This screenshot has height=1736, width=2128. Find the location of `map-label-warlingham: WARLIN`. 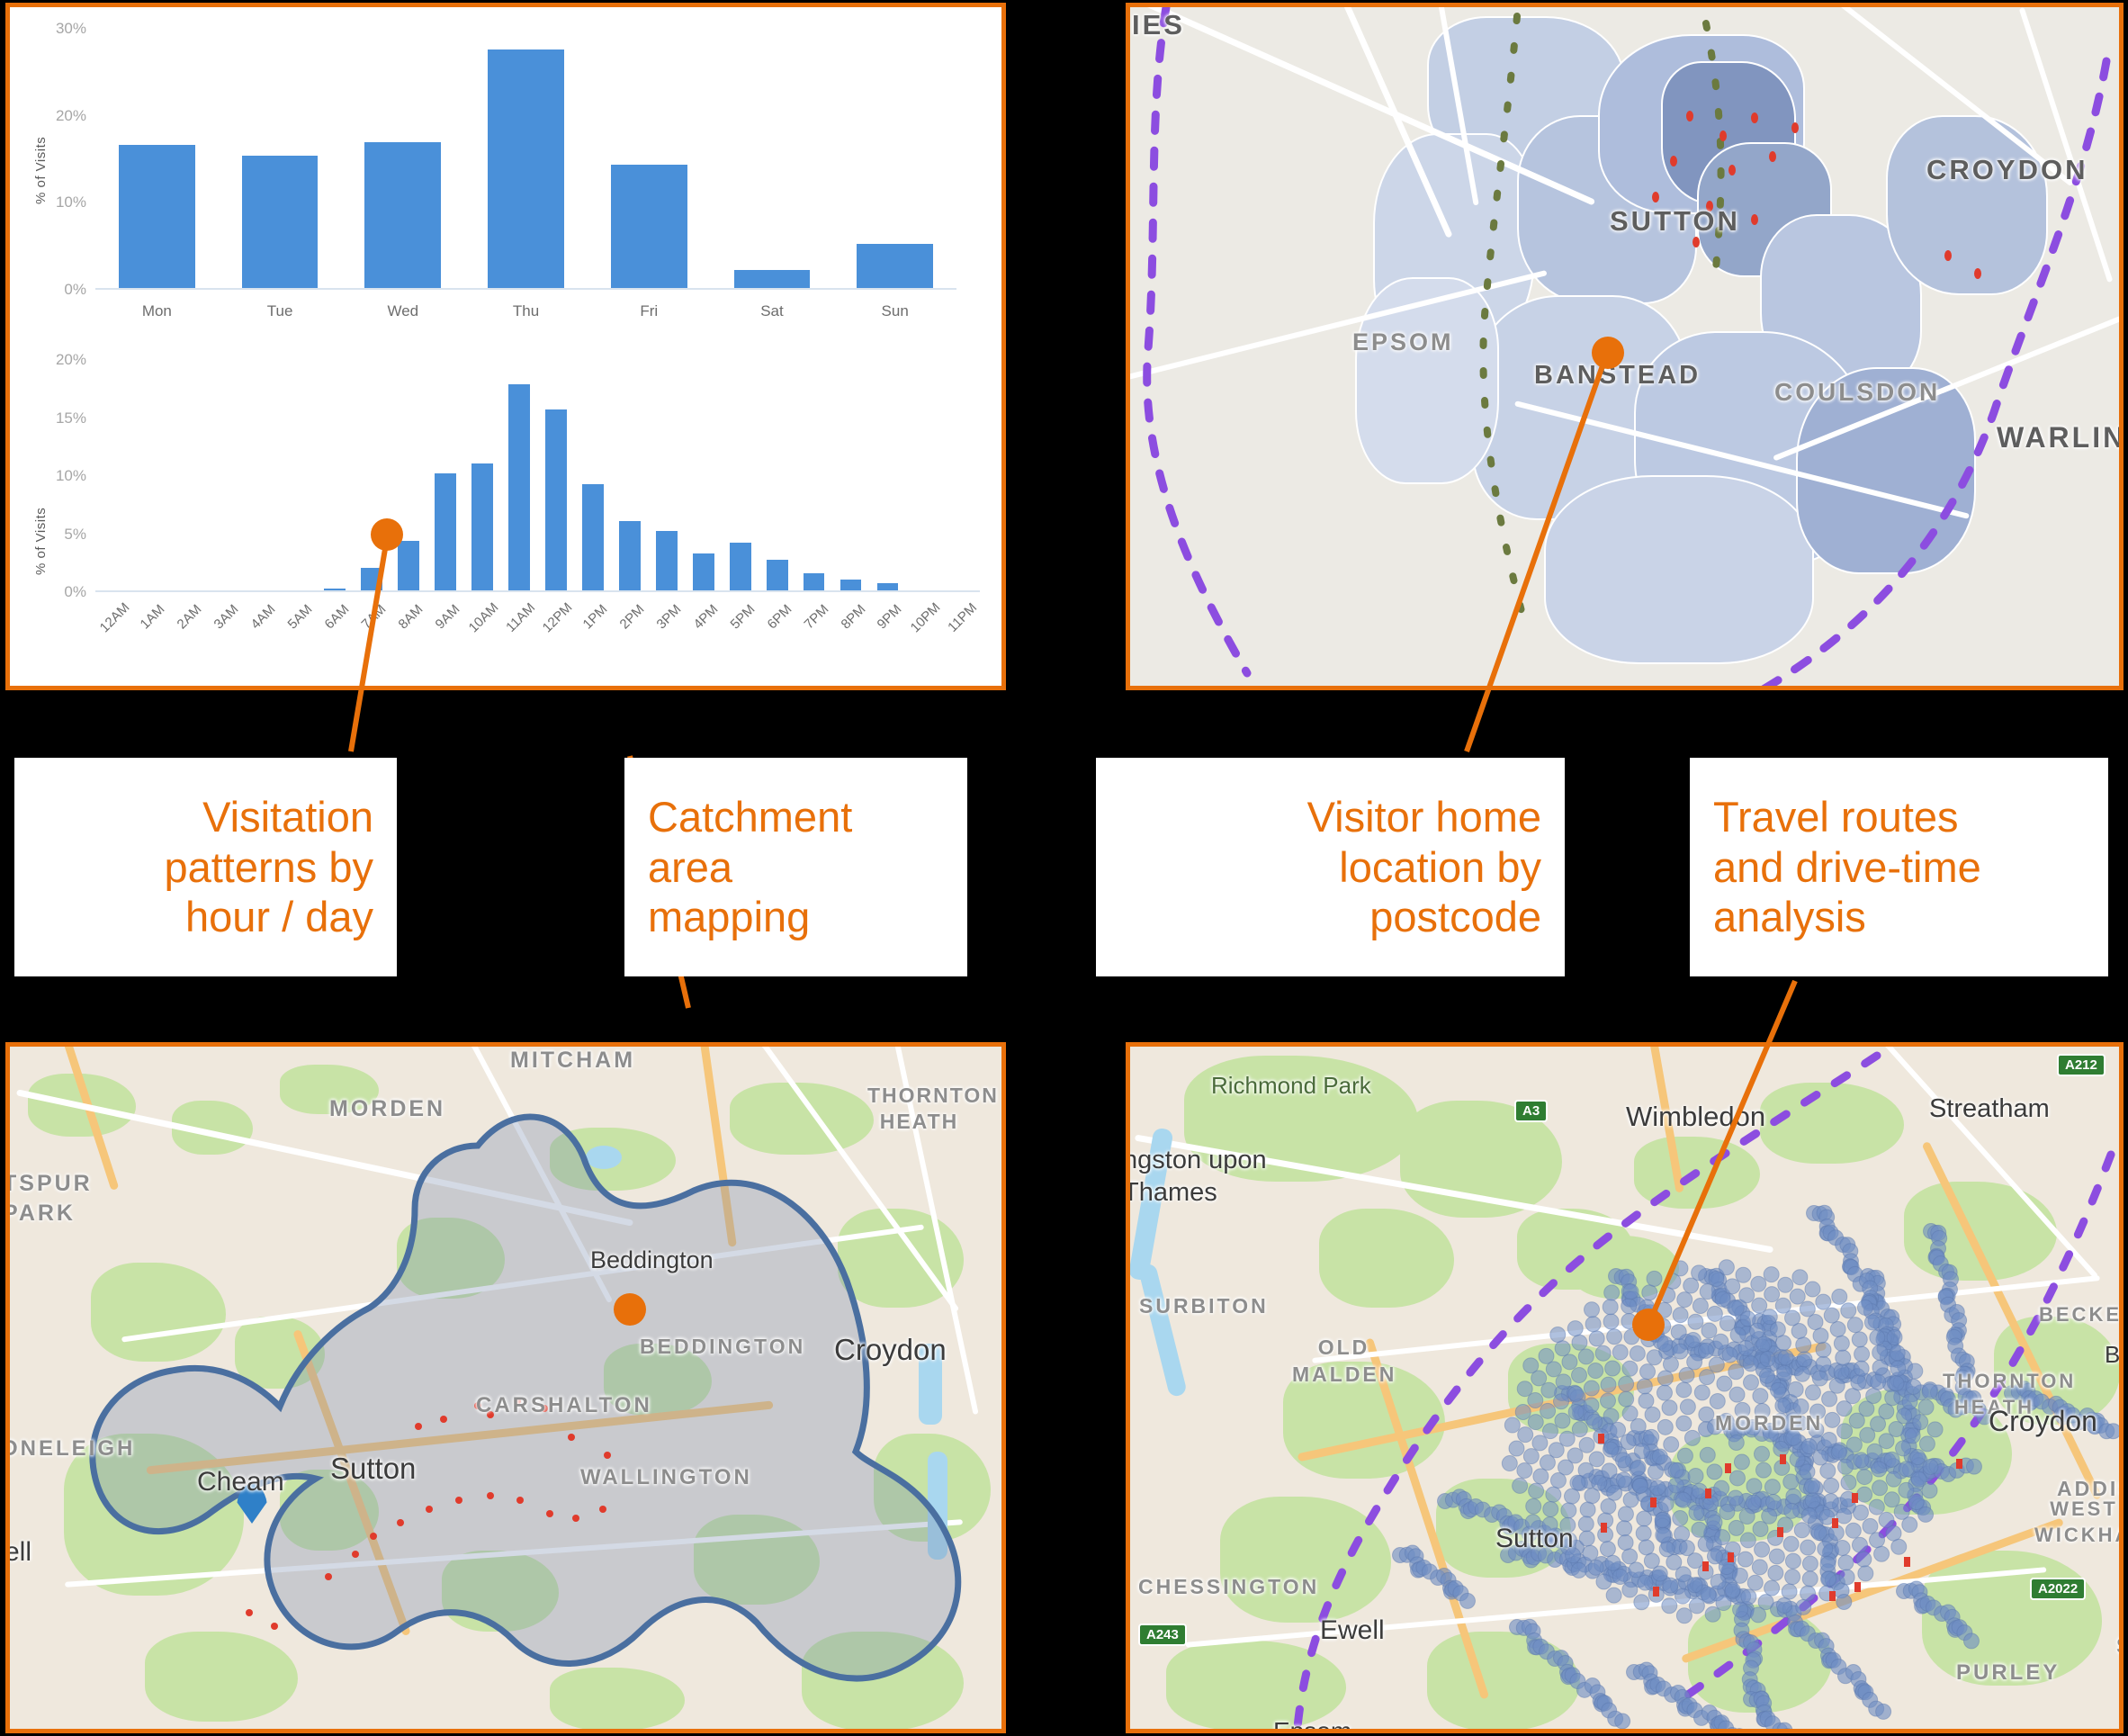

map-label-warlingham: WARLIN is located at coordinates (2060, 437).